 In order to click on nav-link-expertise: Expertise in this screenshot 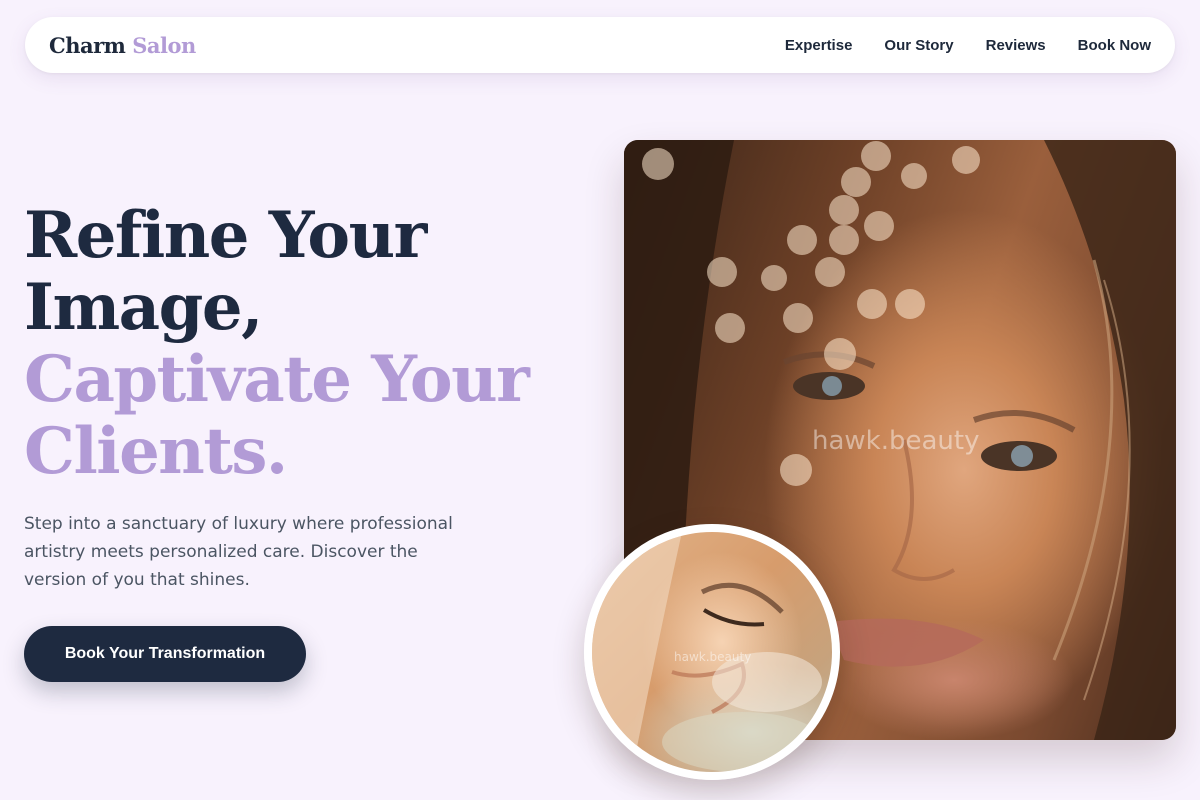, I will do `click(819, 45)`.